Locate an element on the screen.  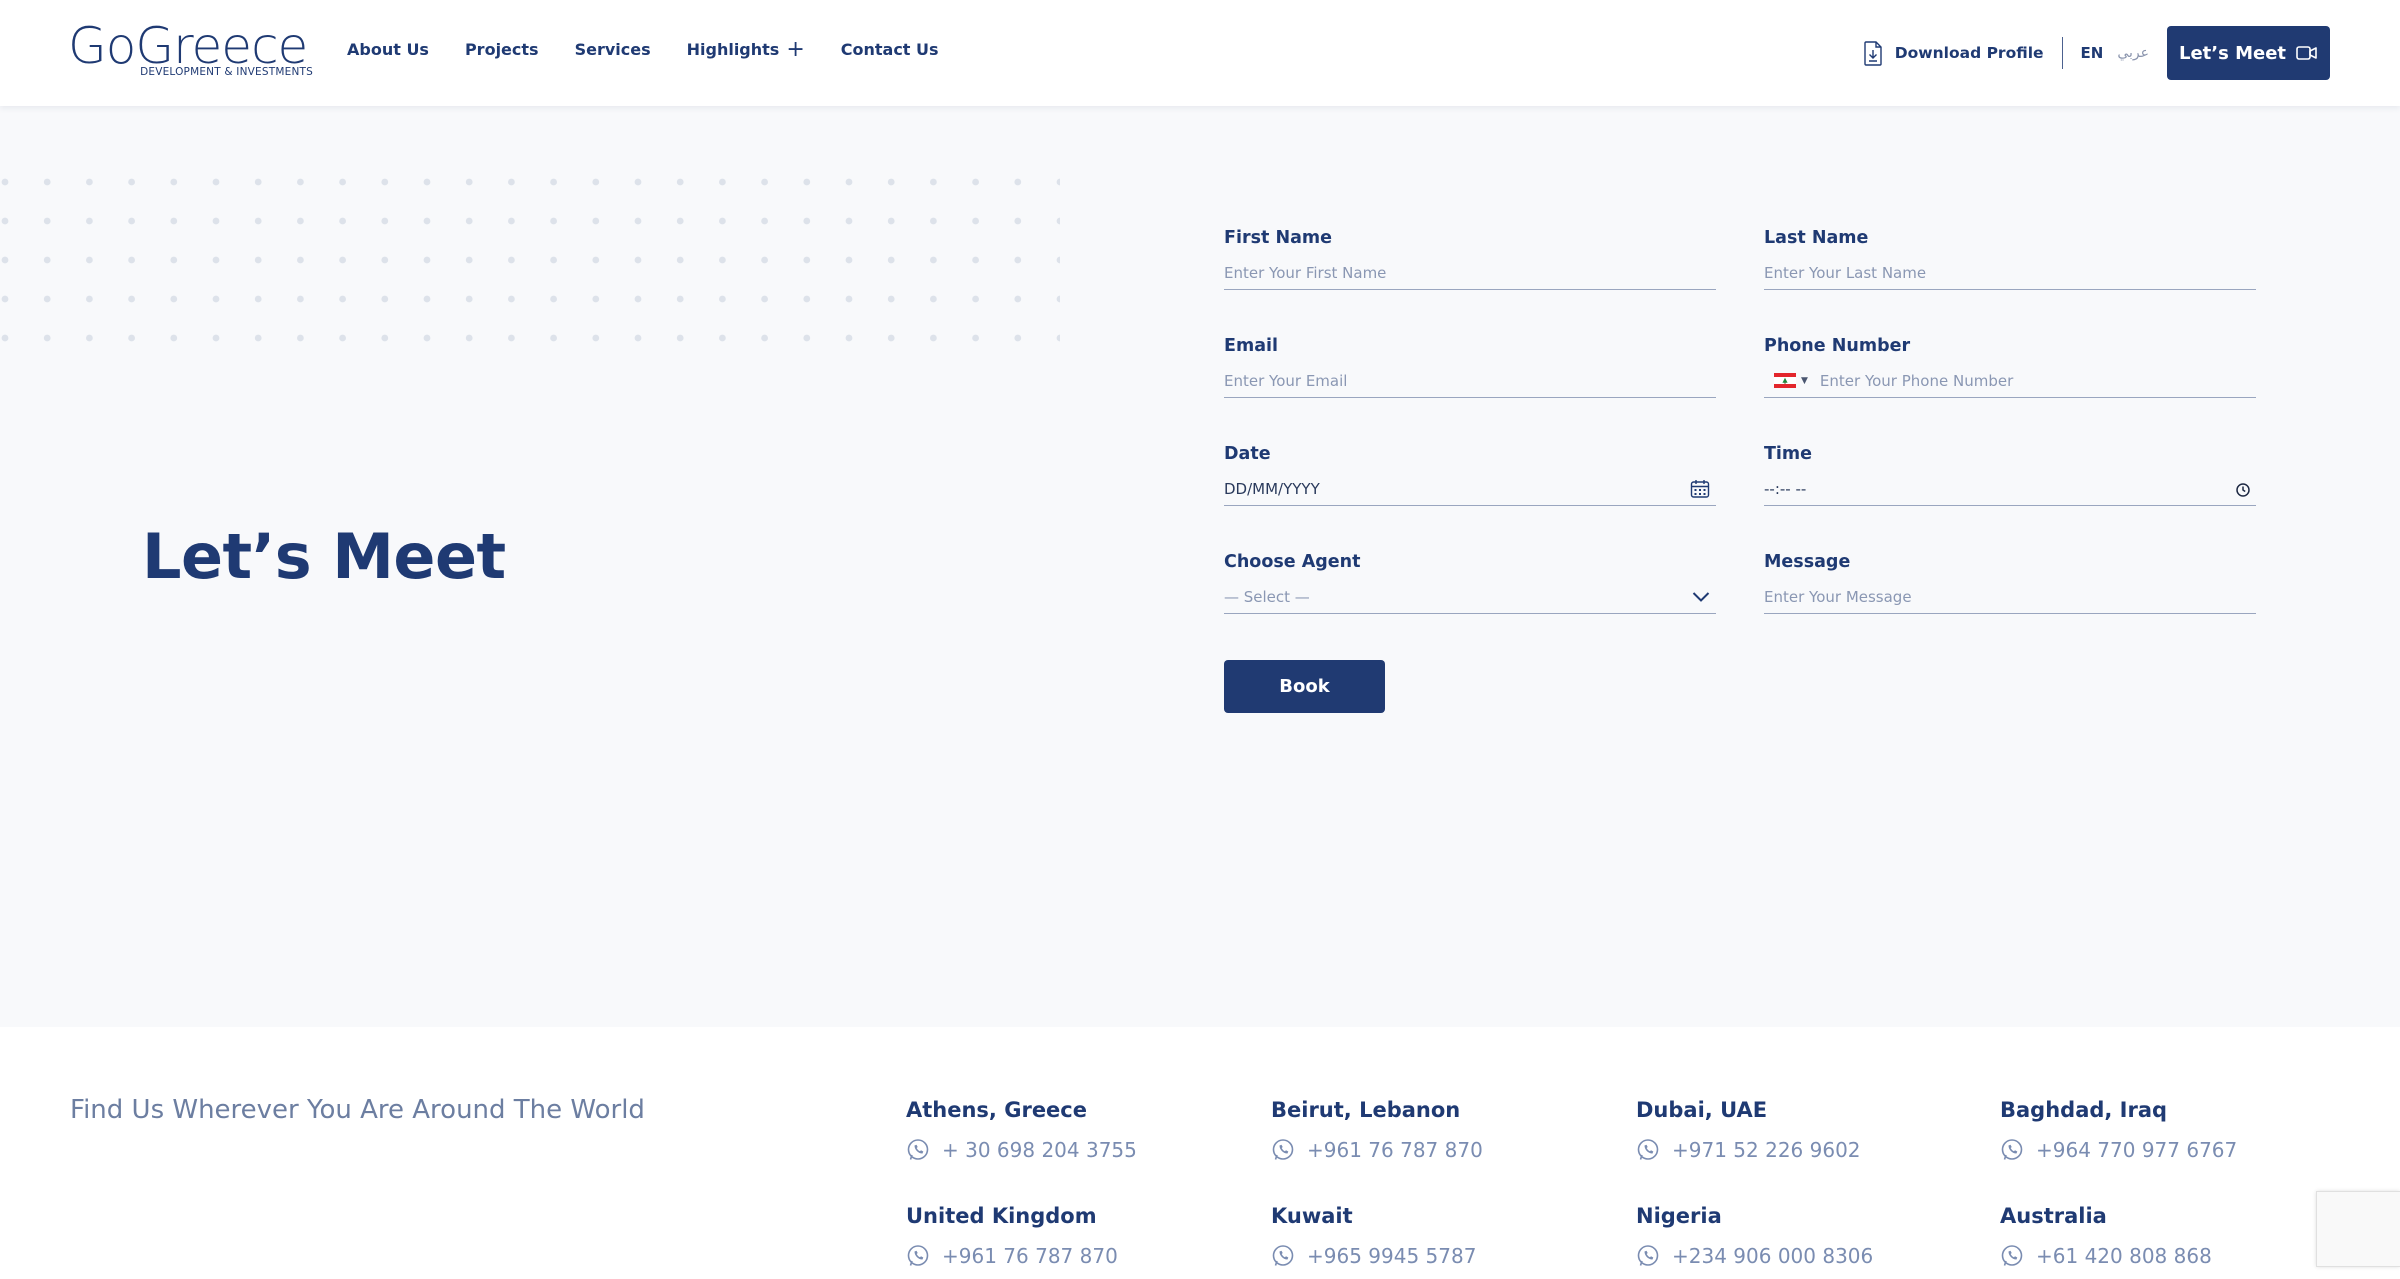
caret-down-icon: ▼ is located at coordinates (1804, 380).